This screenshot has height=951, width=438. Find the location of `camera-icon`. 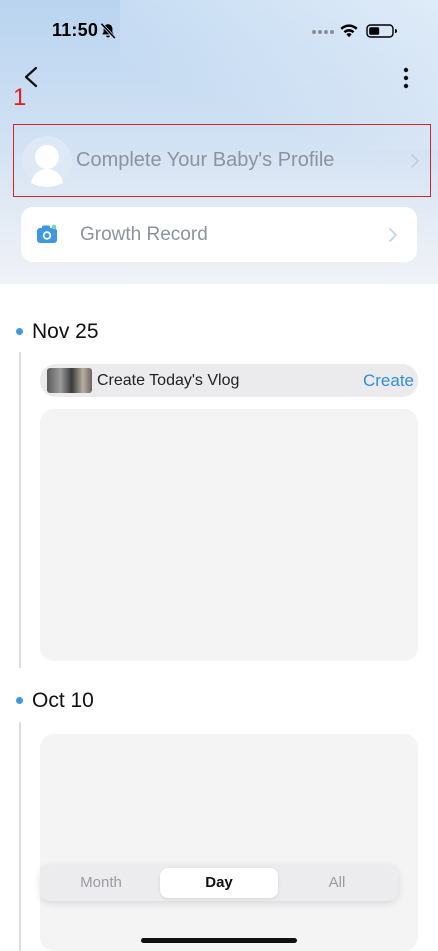

camera-icon is located at coordinates (47, 233).